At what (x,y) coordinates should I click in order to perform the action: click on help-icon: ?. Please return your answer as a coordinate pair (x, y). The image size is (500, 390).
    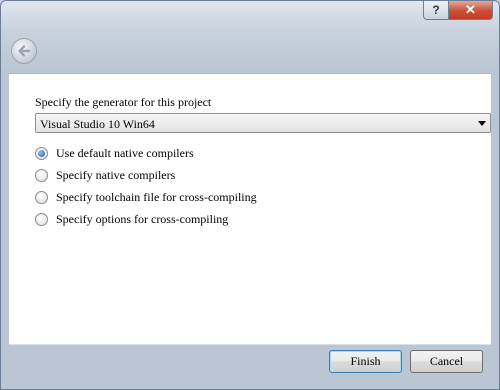
    Looking at the image, I should click on (436, 10).